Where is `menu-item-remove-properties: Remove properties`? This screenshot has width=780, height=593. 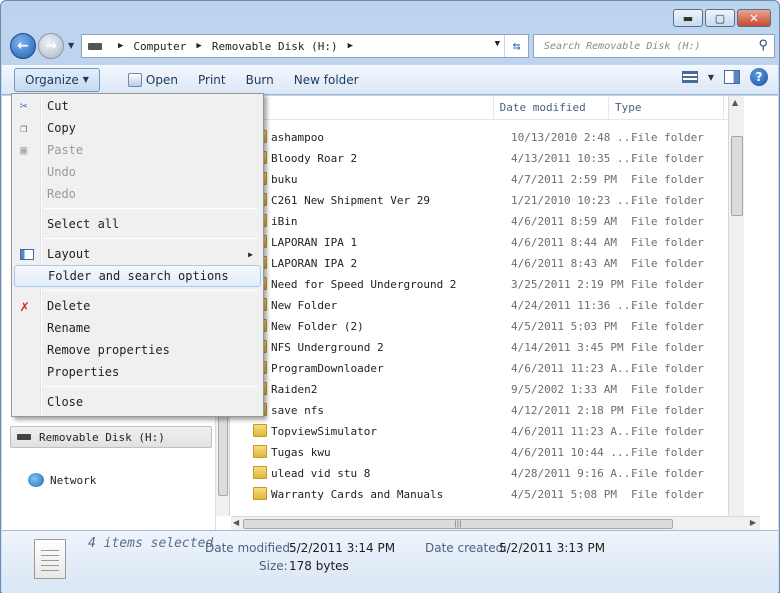 menu-item-remove-properties: Remove properties is located at coordinates (137, 350).